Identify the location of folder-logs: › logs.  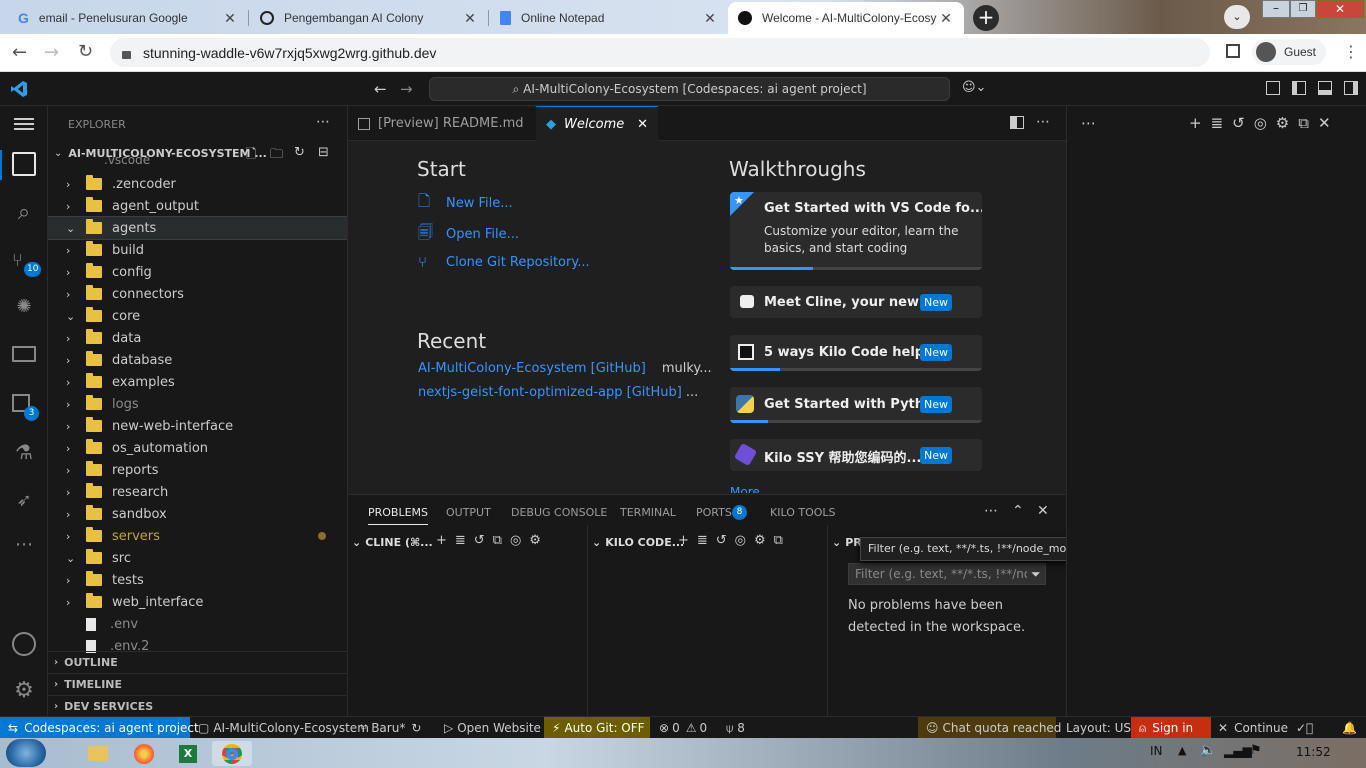
(197, 404).